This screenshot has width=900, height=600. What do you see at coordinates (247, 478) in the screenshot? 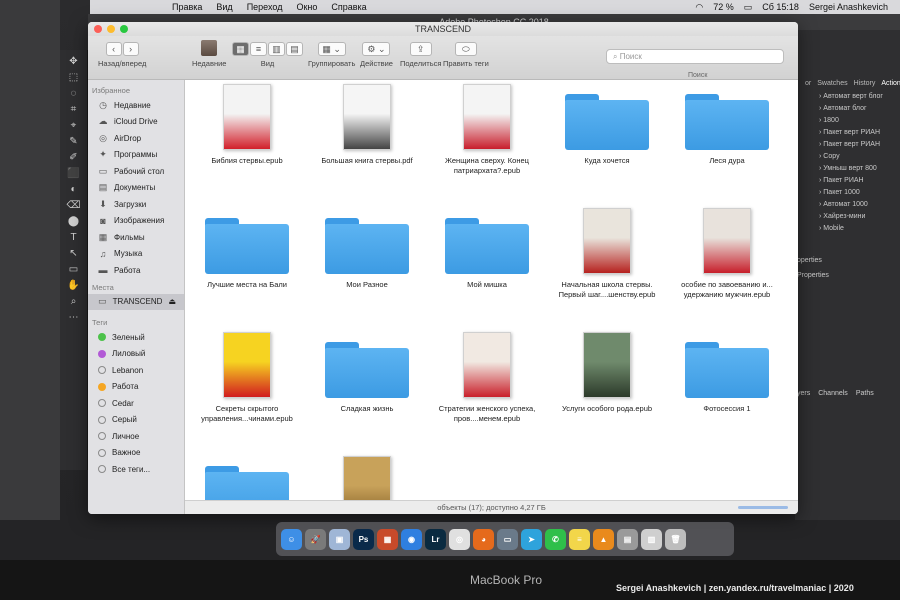
I see `folder-item` at bounding box center [247, 478].